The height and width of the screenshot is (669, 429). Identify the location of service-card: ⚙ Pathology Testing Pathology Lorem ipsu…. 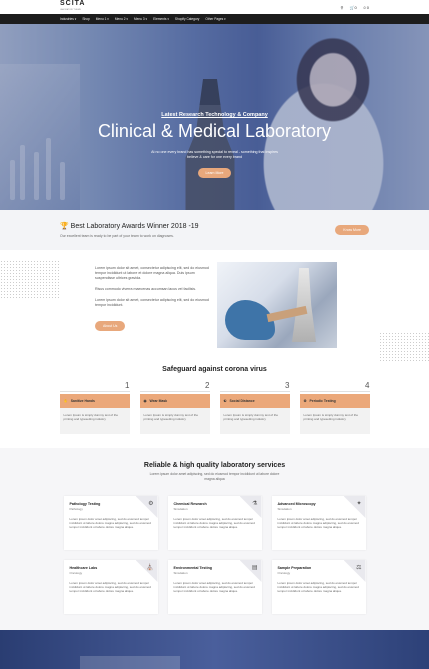
(110, 523).